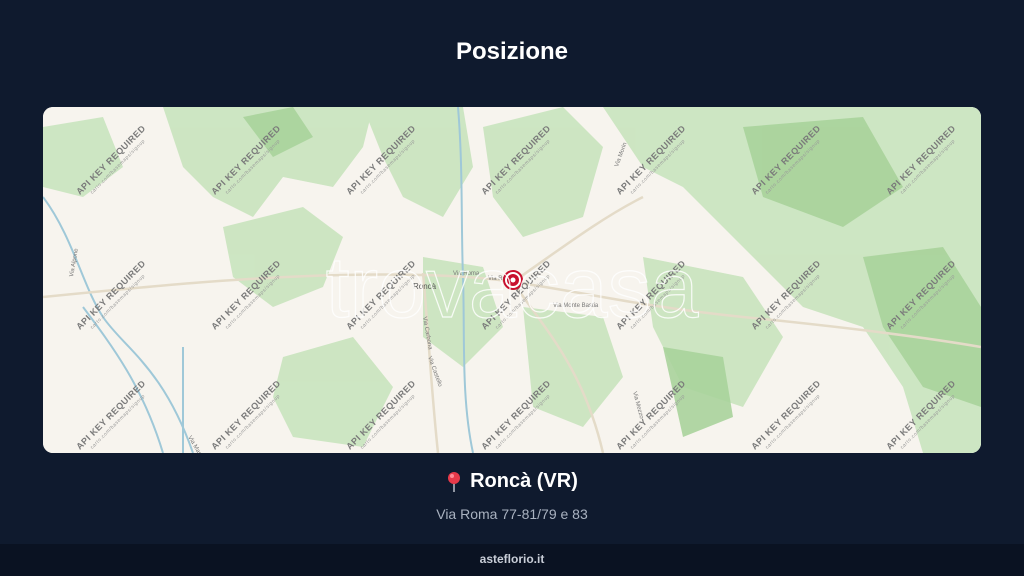  Describe the element at coordinates (425, 286) in the screenshot. I see `town-label: Roncà` at that location.